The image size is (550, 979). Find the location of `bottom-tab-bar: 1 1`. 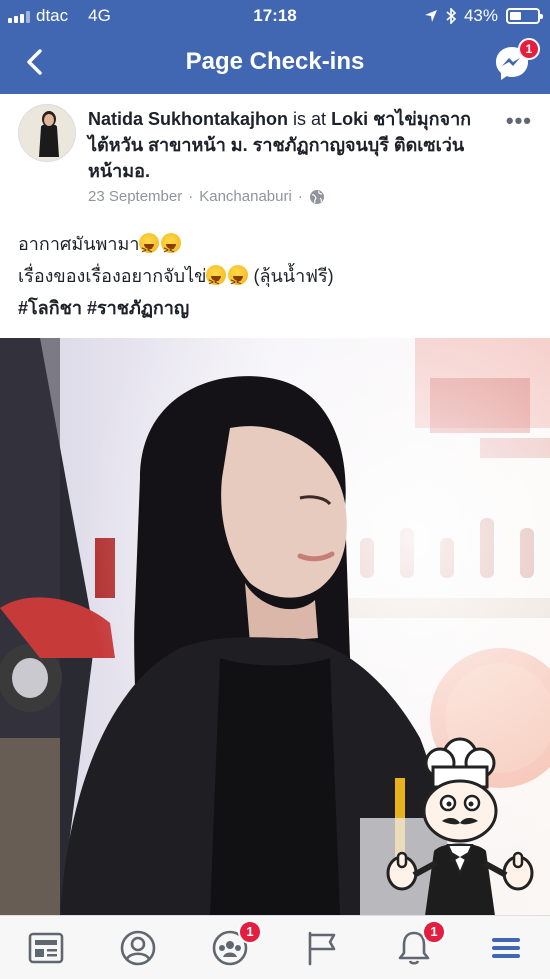

bottom-tab-bar: 1 1 is located at coordinates (275, 947).